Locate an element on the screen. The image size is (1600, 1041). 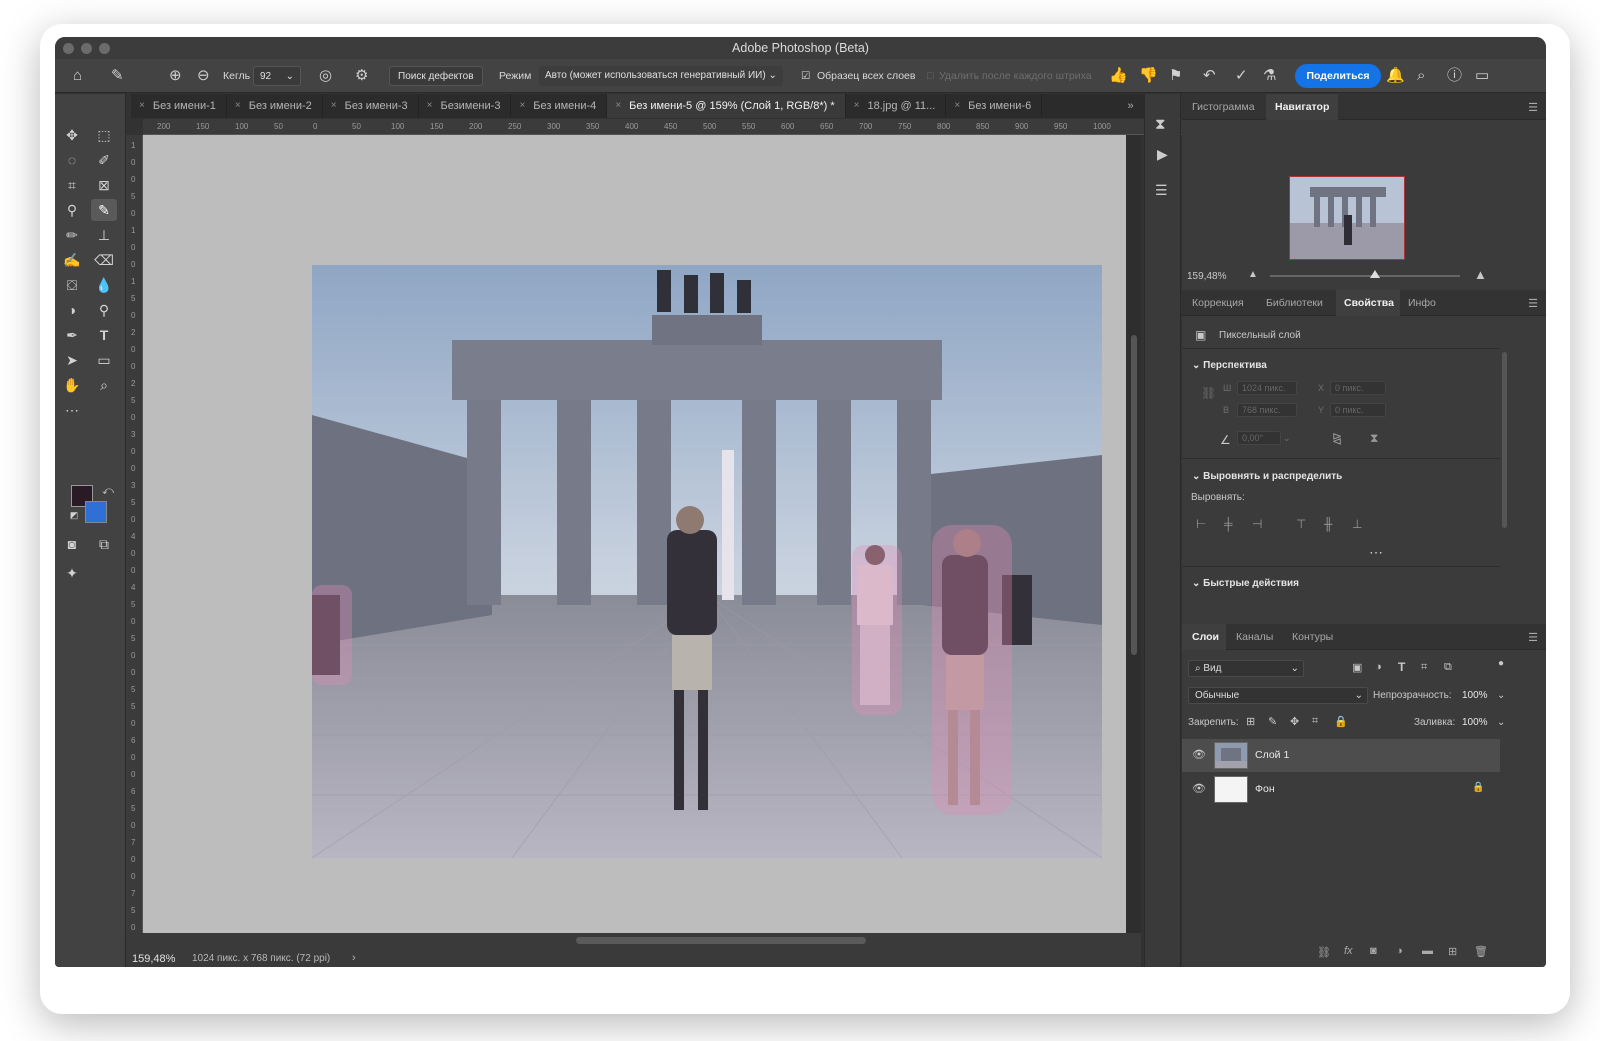
filter-adjust-icon: ◑ is located at coordinates (1378, 667).